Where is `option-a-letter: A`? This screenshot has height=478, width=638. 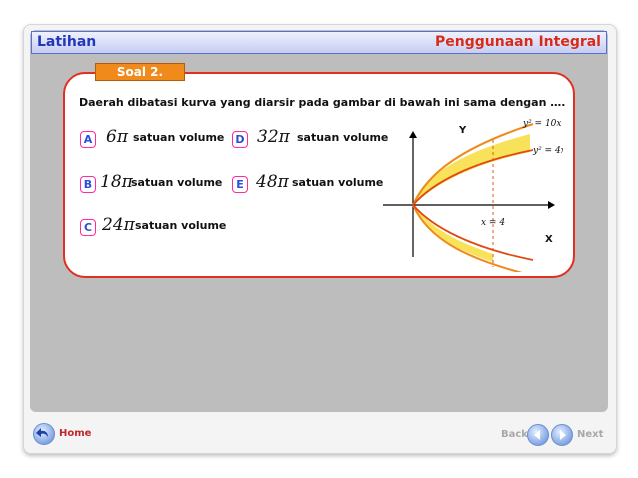
option-a-letter: A is located at coordinates (88, 139).